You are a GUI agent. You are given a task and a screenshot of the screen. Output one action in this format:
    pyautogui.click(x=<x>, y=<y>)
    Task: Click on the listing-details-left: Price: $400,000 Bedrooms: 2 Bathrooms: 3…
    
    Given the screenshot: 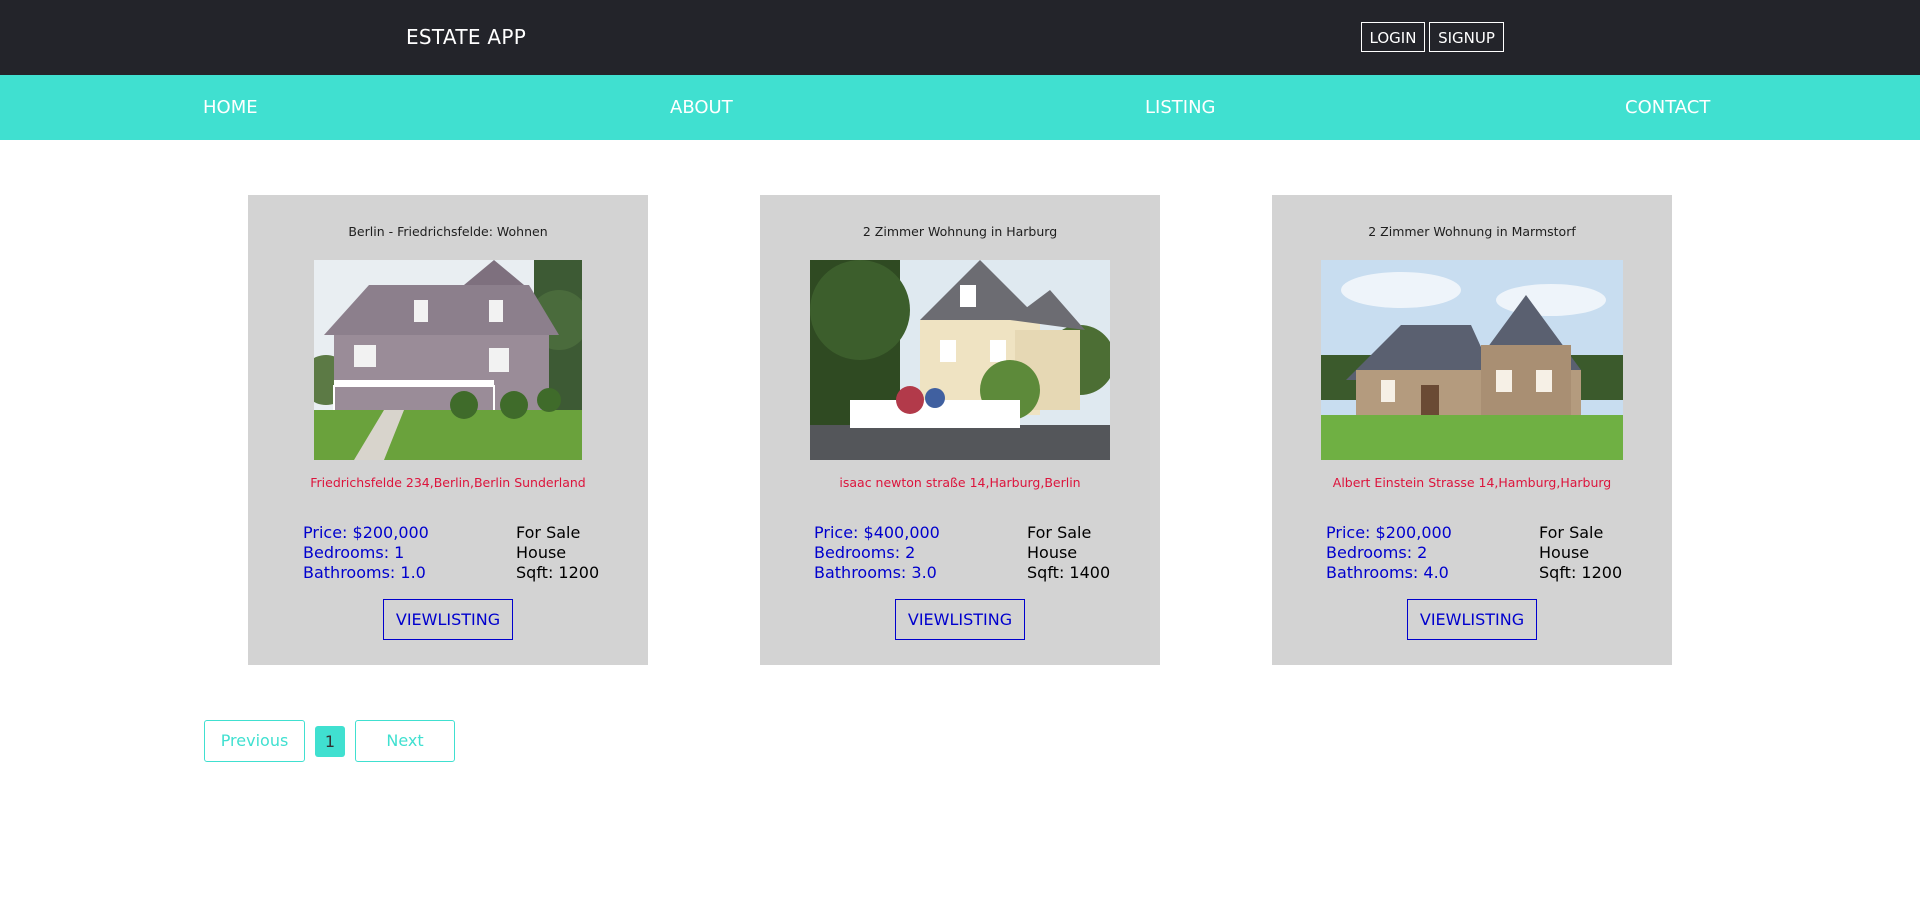 What is the action you would take?
    pyautogui.click(x=877, y=553)
    